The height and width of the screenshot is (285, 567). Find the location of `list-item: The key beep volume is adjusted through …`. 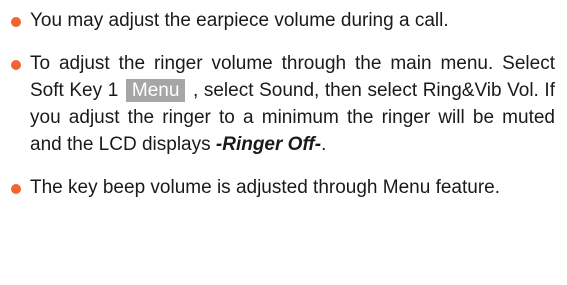

list-item: The key beep volume is adjusted through … is located at coordinates (281, 187).